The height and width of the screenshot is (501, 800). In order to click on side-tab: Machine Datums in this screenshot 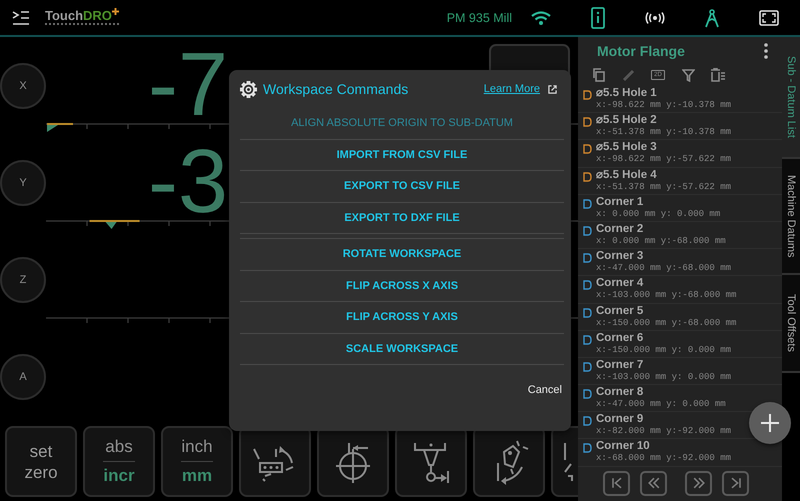, I will do `click(791, 215)`.